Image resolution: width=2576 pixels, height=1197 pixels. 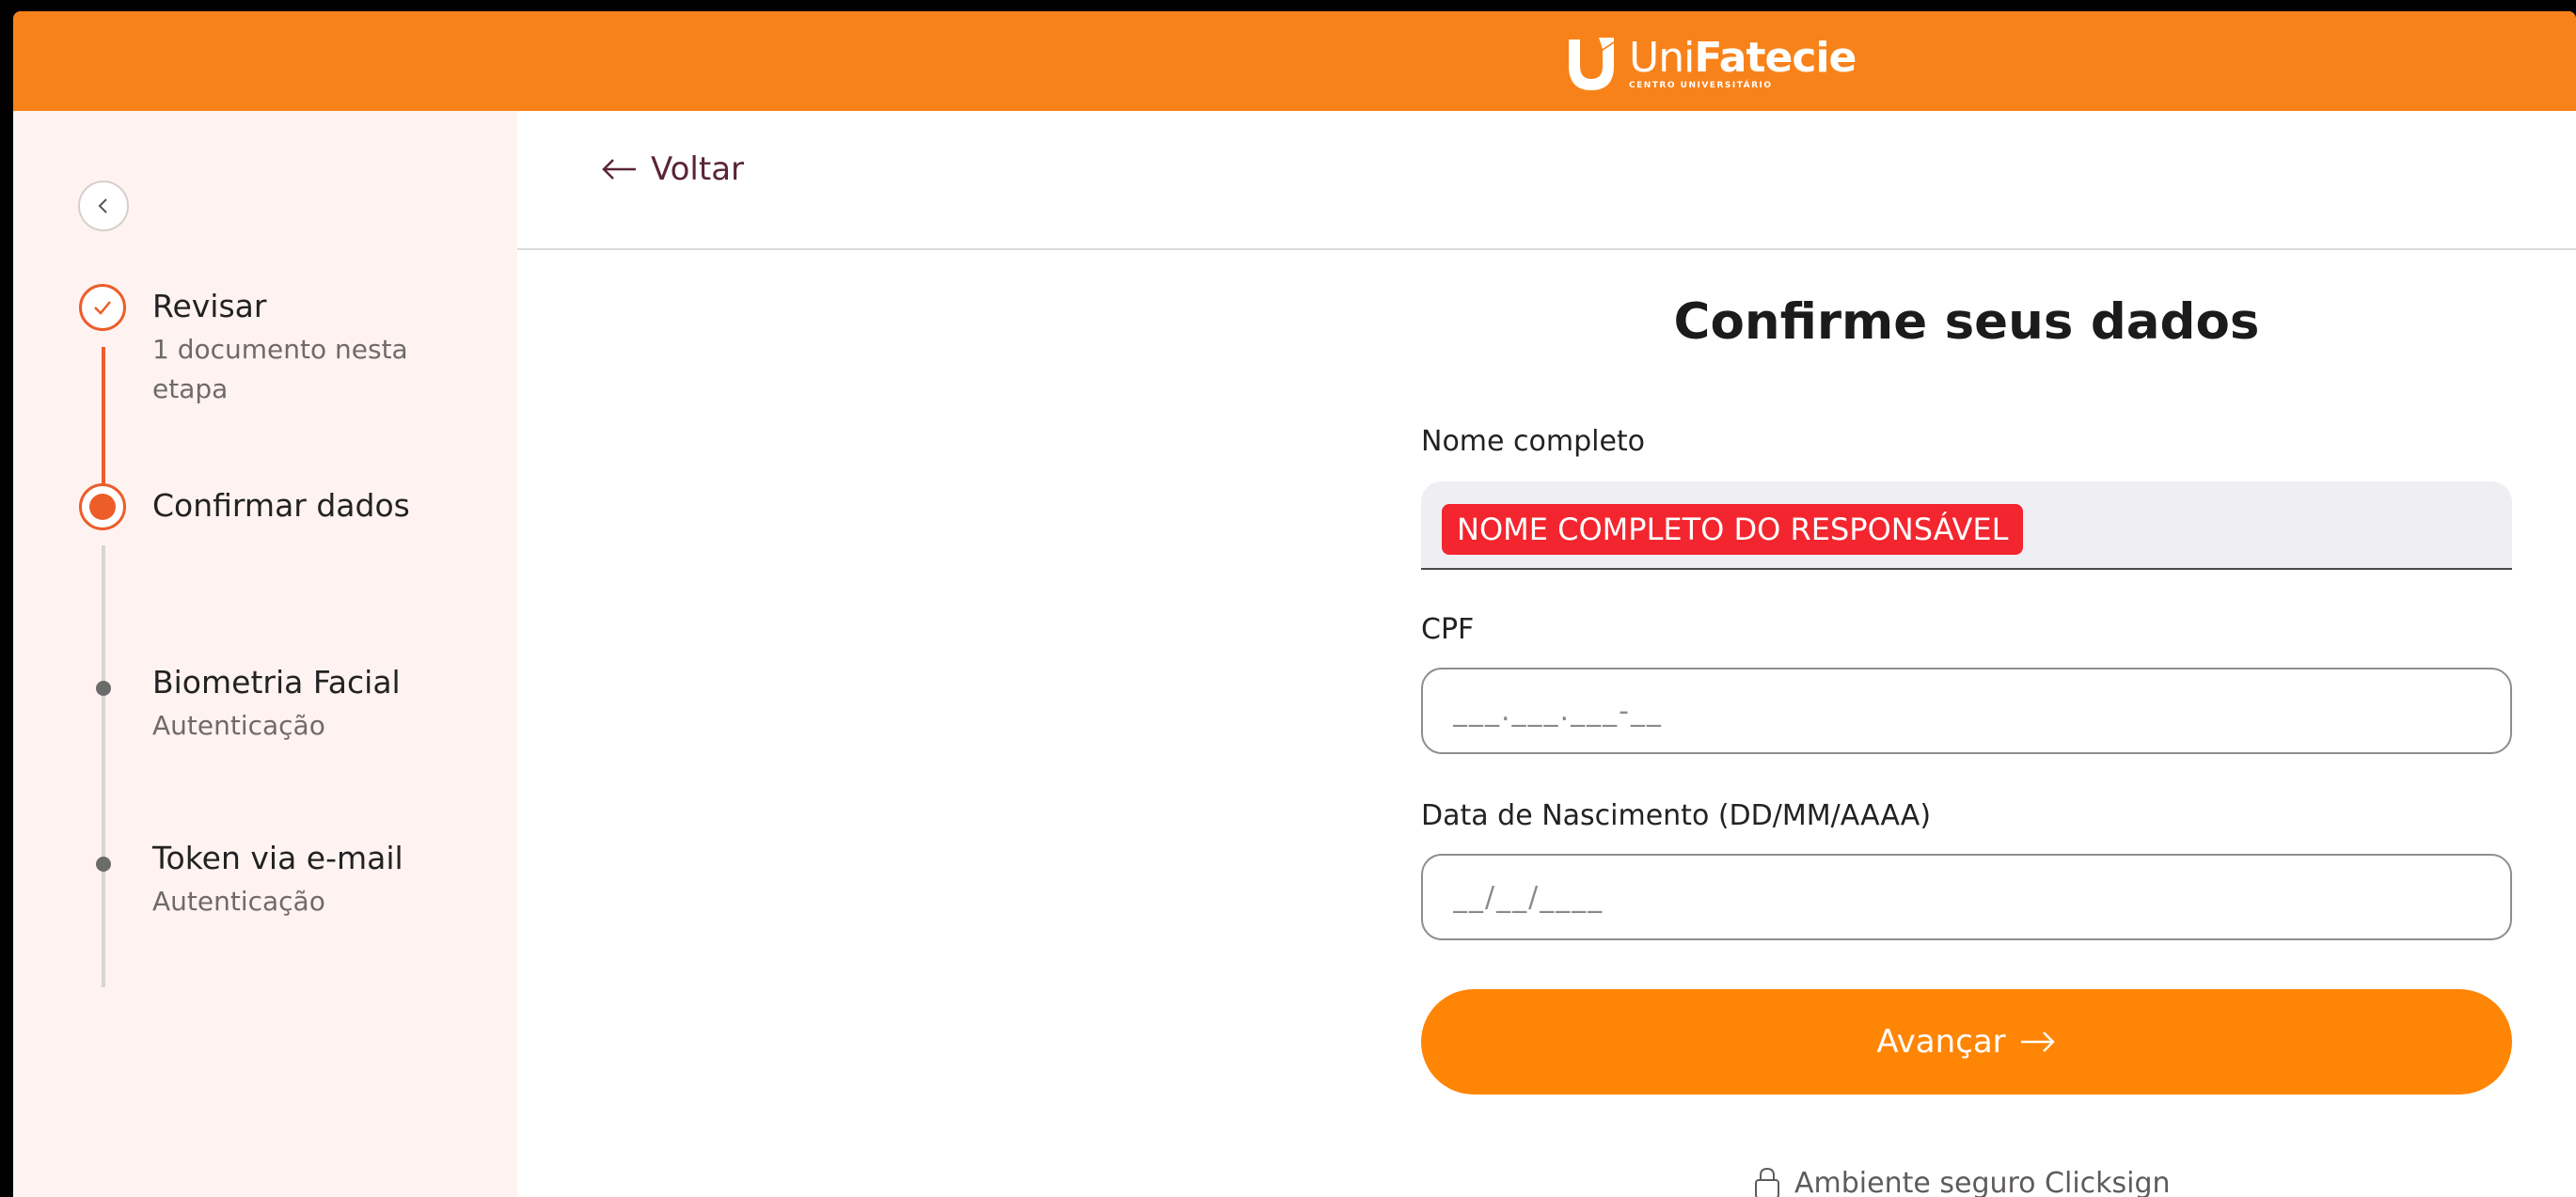 What do you see at coordinates (1294, 61) in the screenshot?
I see `top-bar: UniFatecie CENTRO UNIVERSITÁRIO` at bounding box center [1294, 61].